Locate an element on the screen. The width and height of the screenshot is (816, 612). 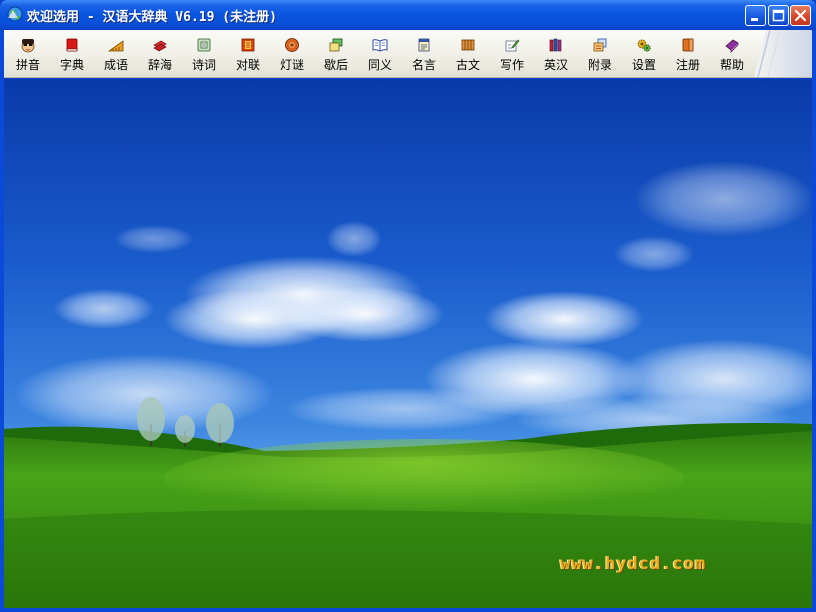
globe-icon is located at coordinates (15, 14).